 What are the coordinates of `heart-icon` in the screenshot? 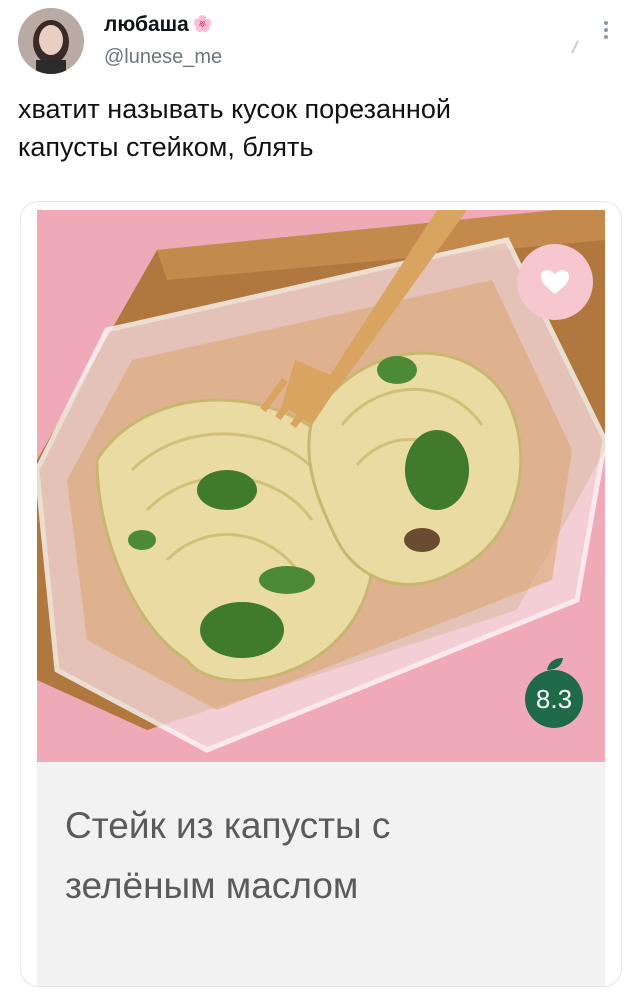 It's located at (555, 282).